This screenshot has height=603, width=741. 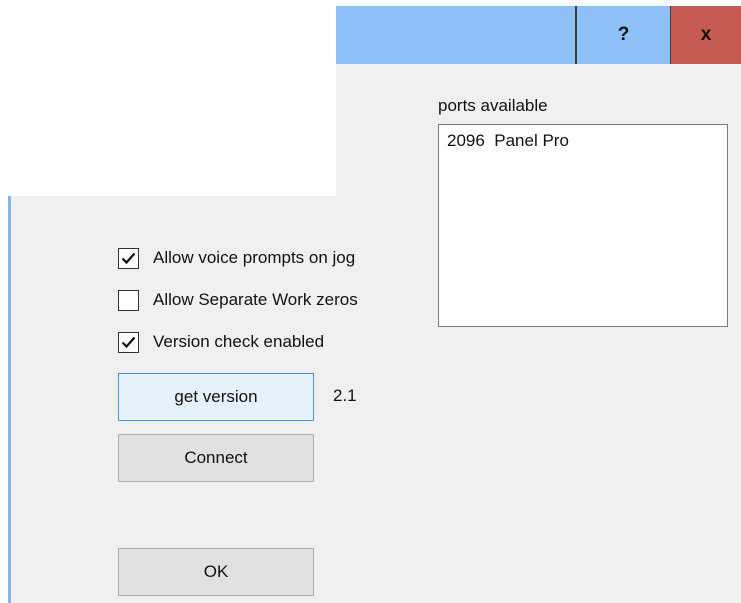 I want to click on version-value: 2.1, so click(x=345, y=395).